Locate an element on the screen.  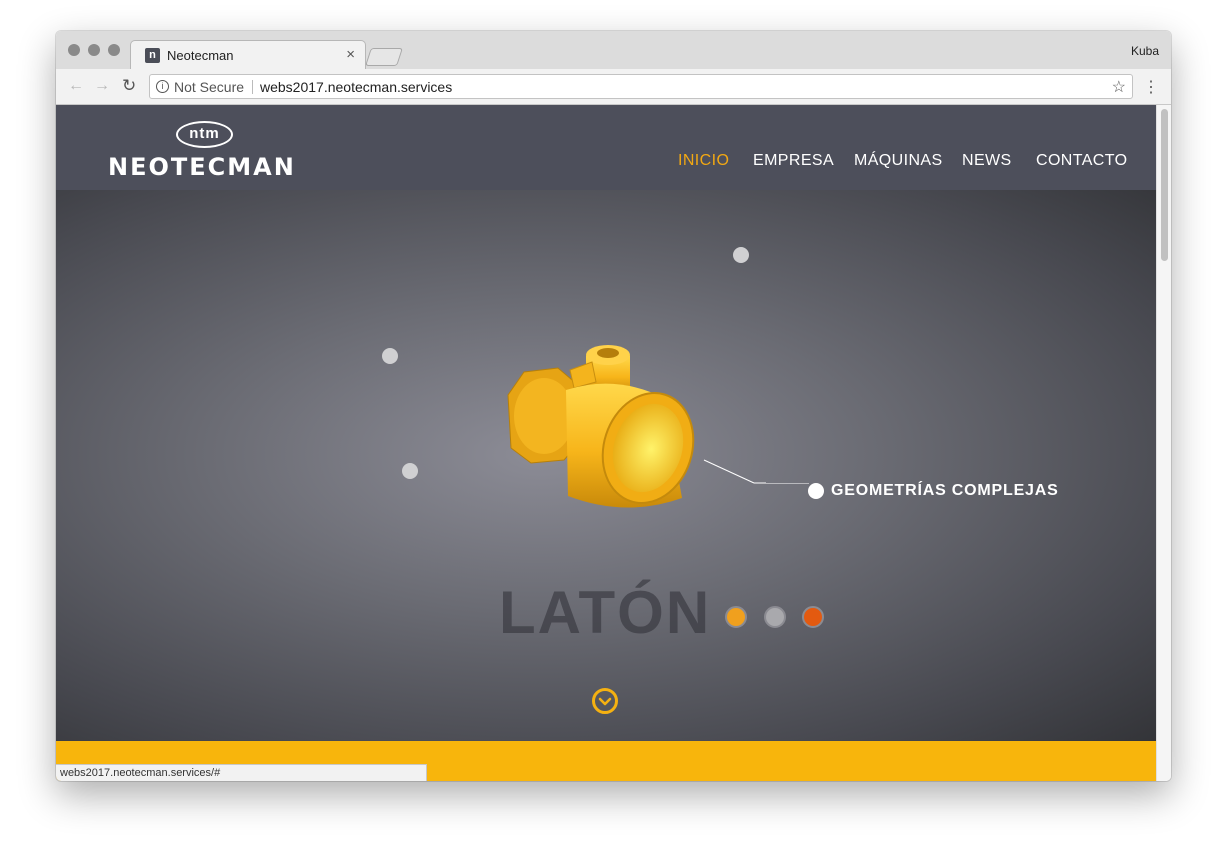
scroll-down-button is located at coordinates (605, 701).